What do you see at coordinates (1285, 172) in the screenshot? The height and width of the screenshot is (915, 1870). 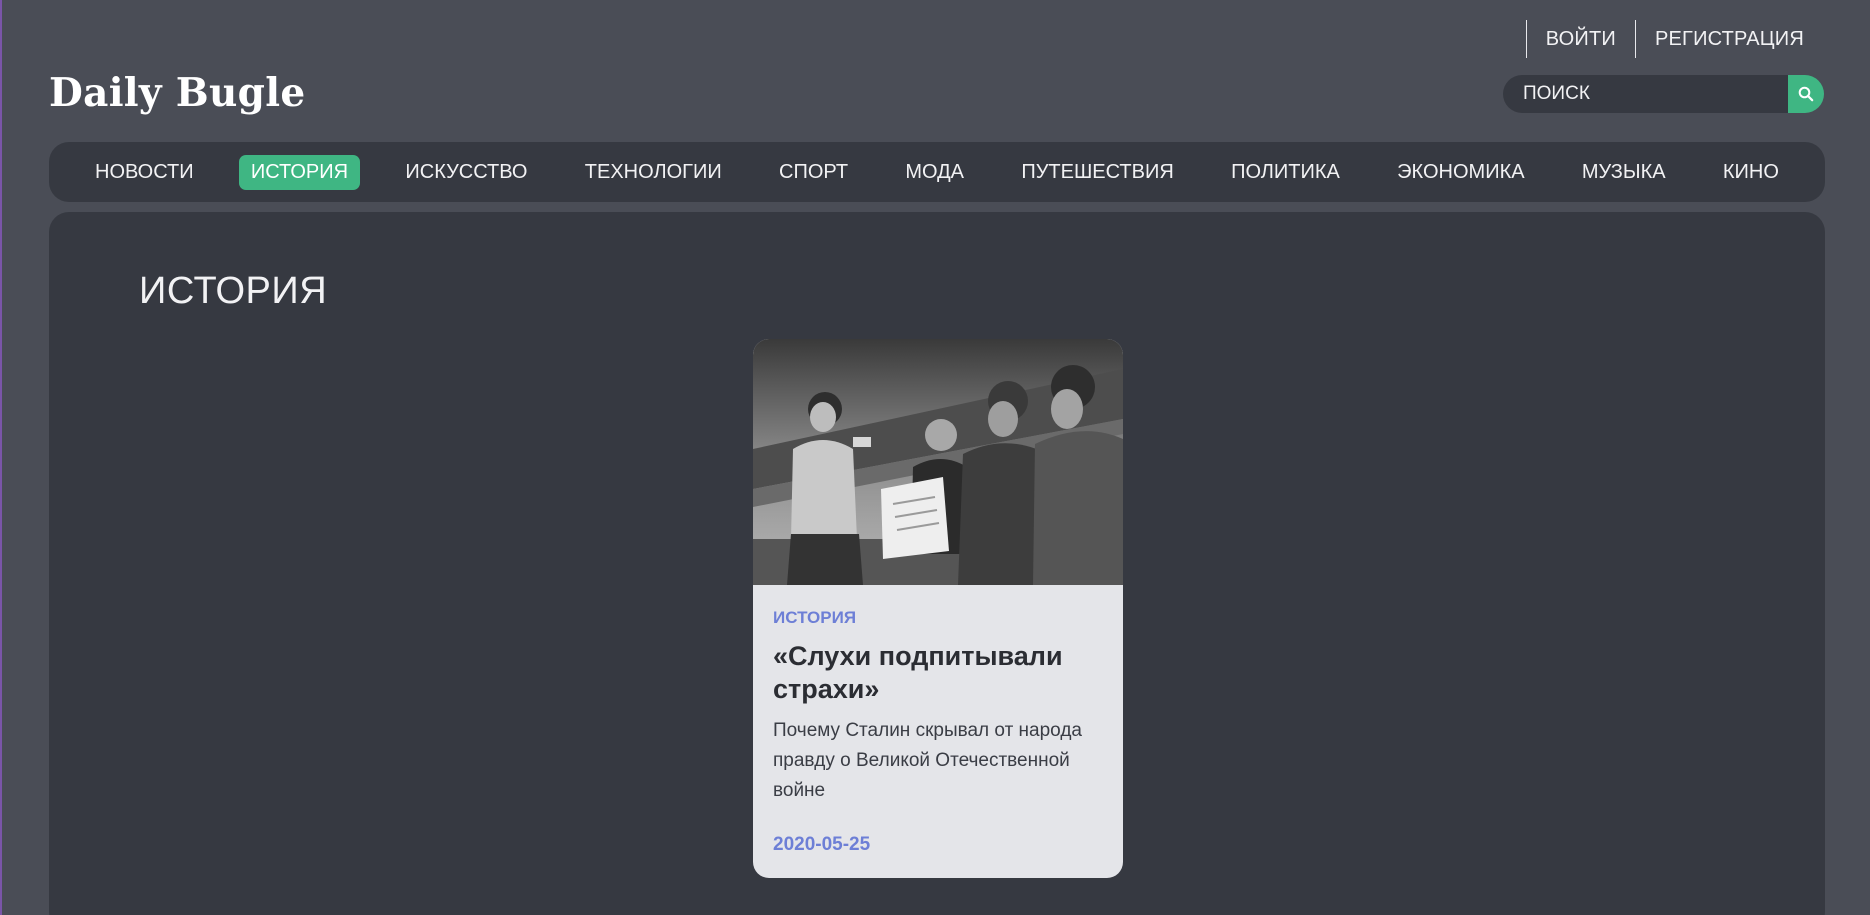 I see `nav-item-politics: ПОЛИТИКА` at bounding box center [1285, 172].